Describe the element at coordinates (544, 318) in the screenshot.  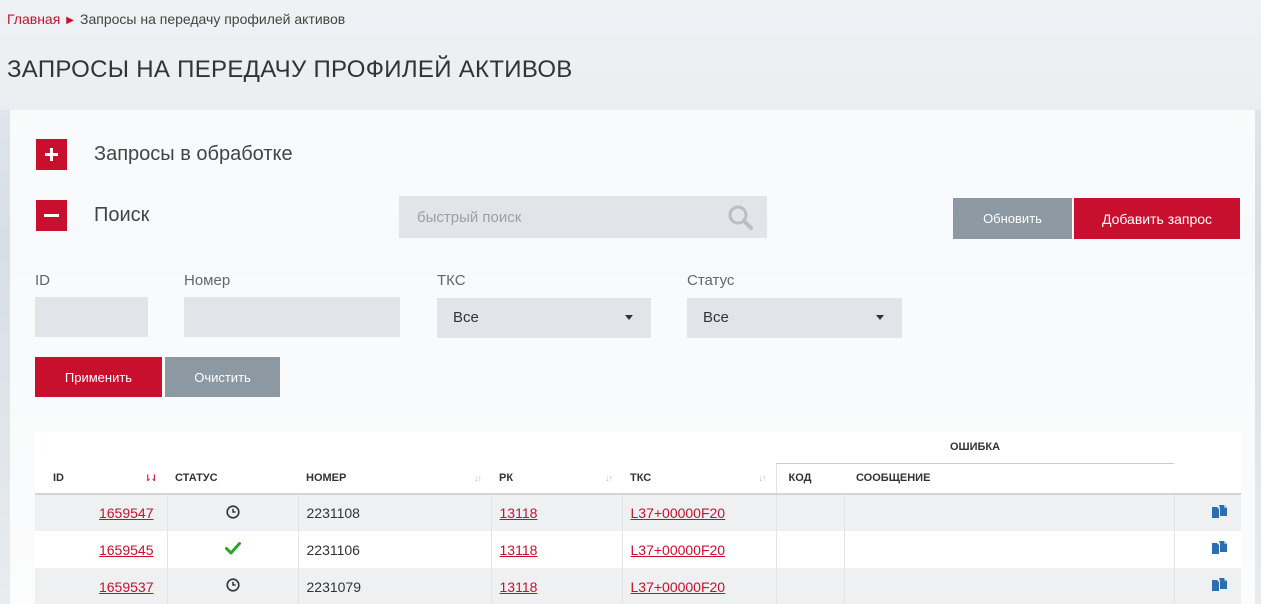
I see `filter-tks-select: Все` at that location.